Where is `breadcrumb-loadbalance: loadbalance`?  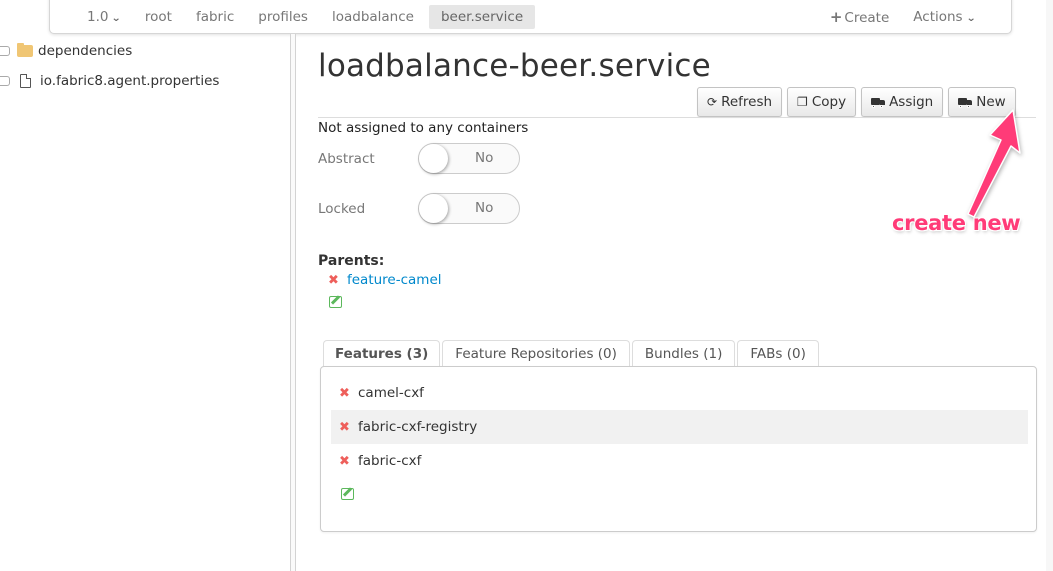
breadcrumb-loadbalance: loadbalance is located at coordinates (373, 17).